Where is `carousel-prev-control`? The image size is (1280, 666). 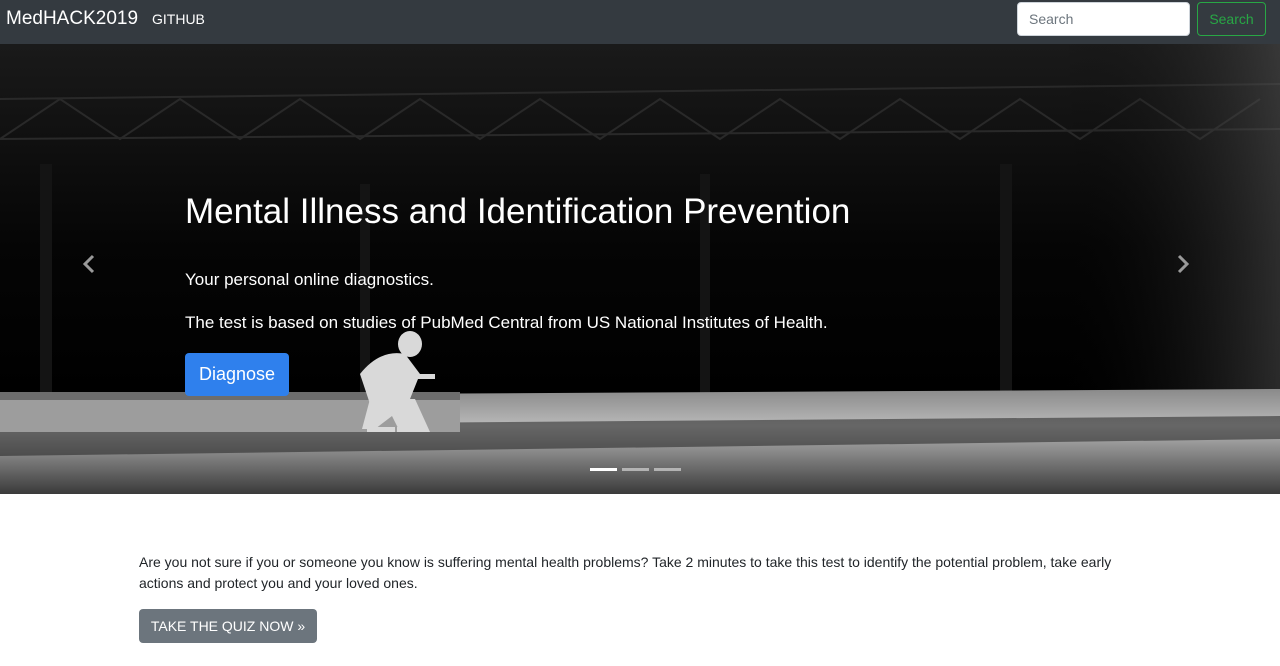 carousel-prev-control is located at coordinates (89, 264).